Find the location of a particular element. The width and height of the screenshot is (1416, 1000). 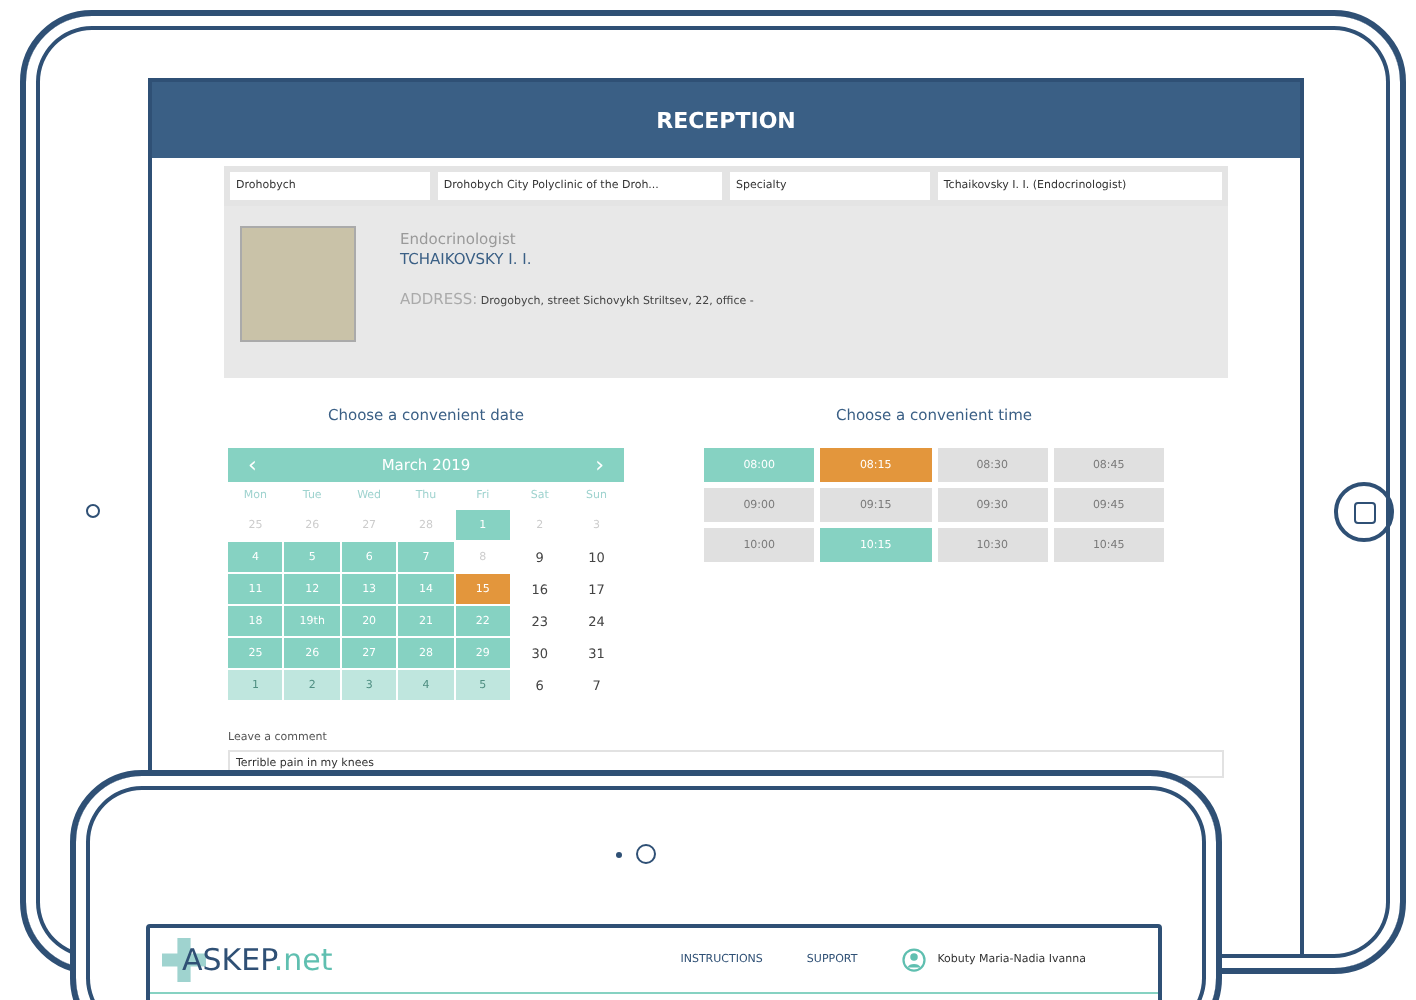

sensor-icon is located at coordinates (619, 855).